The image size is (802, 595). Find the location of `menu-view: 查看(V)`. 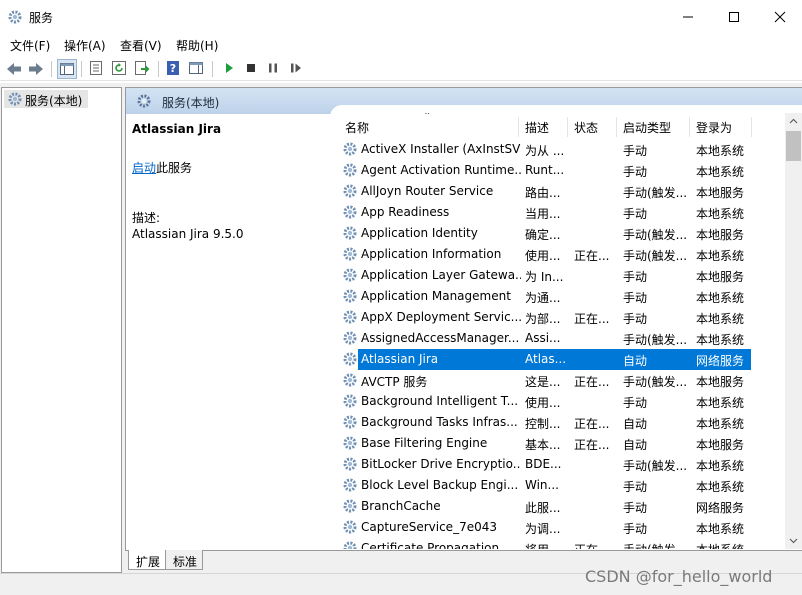

menu-view: 查看(V) is located at coordinates (141, 45).